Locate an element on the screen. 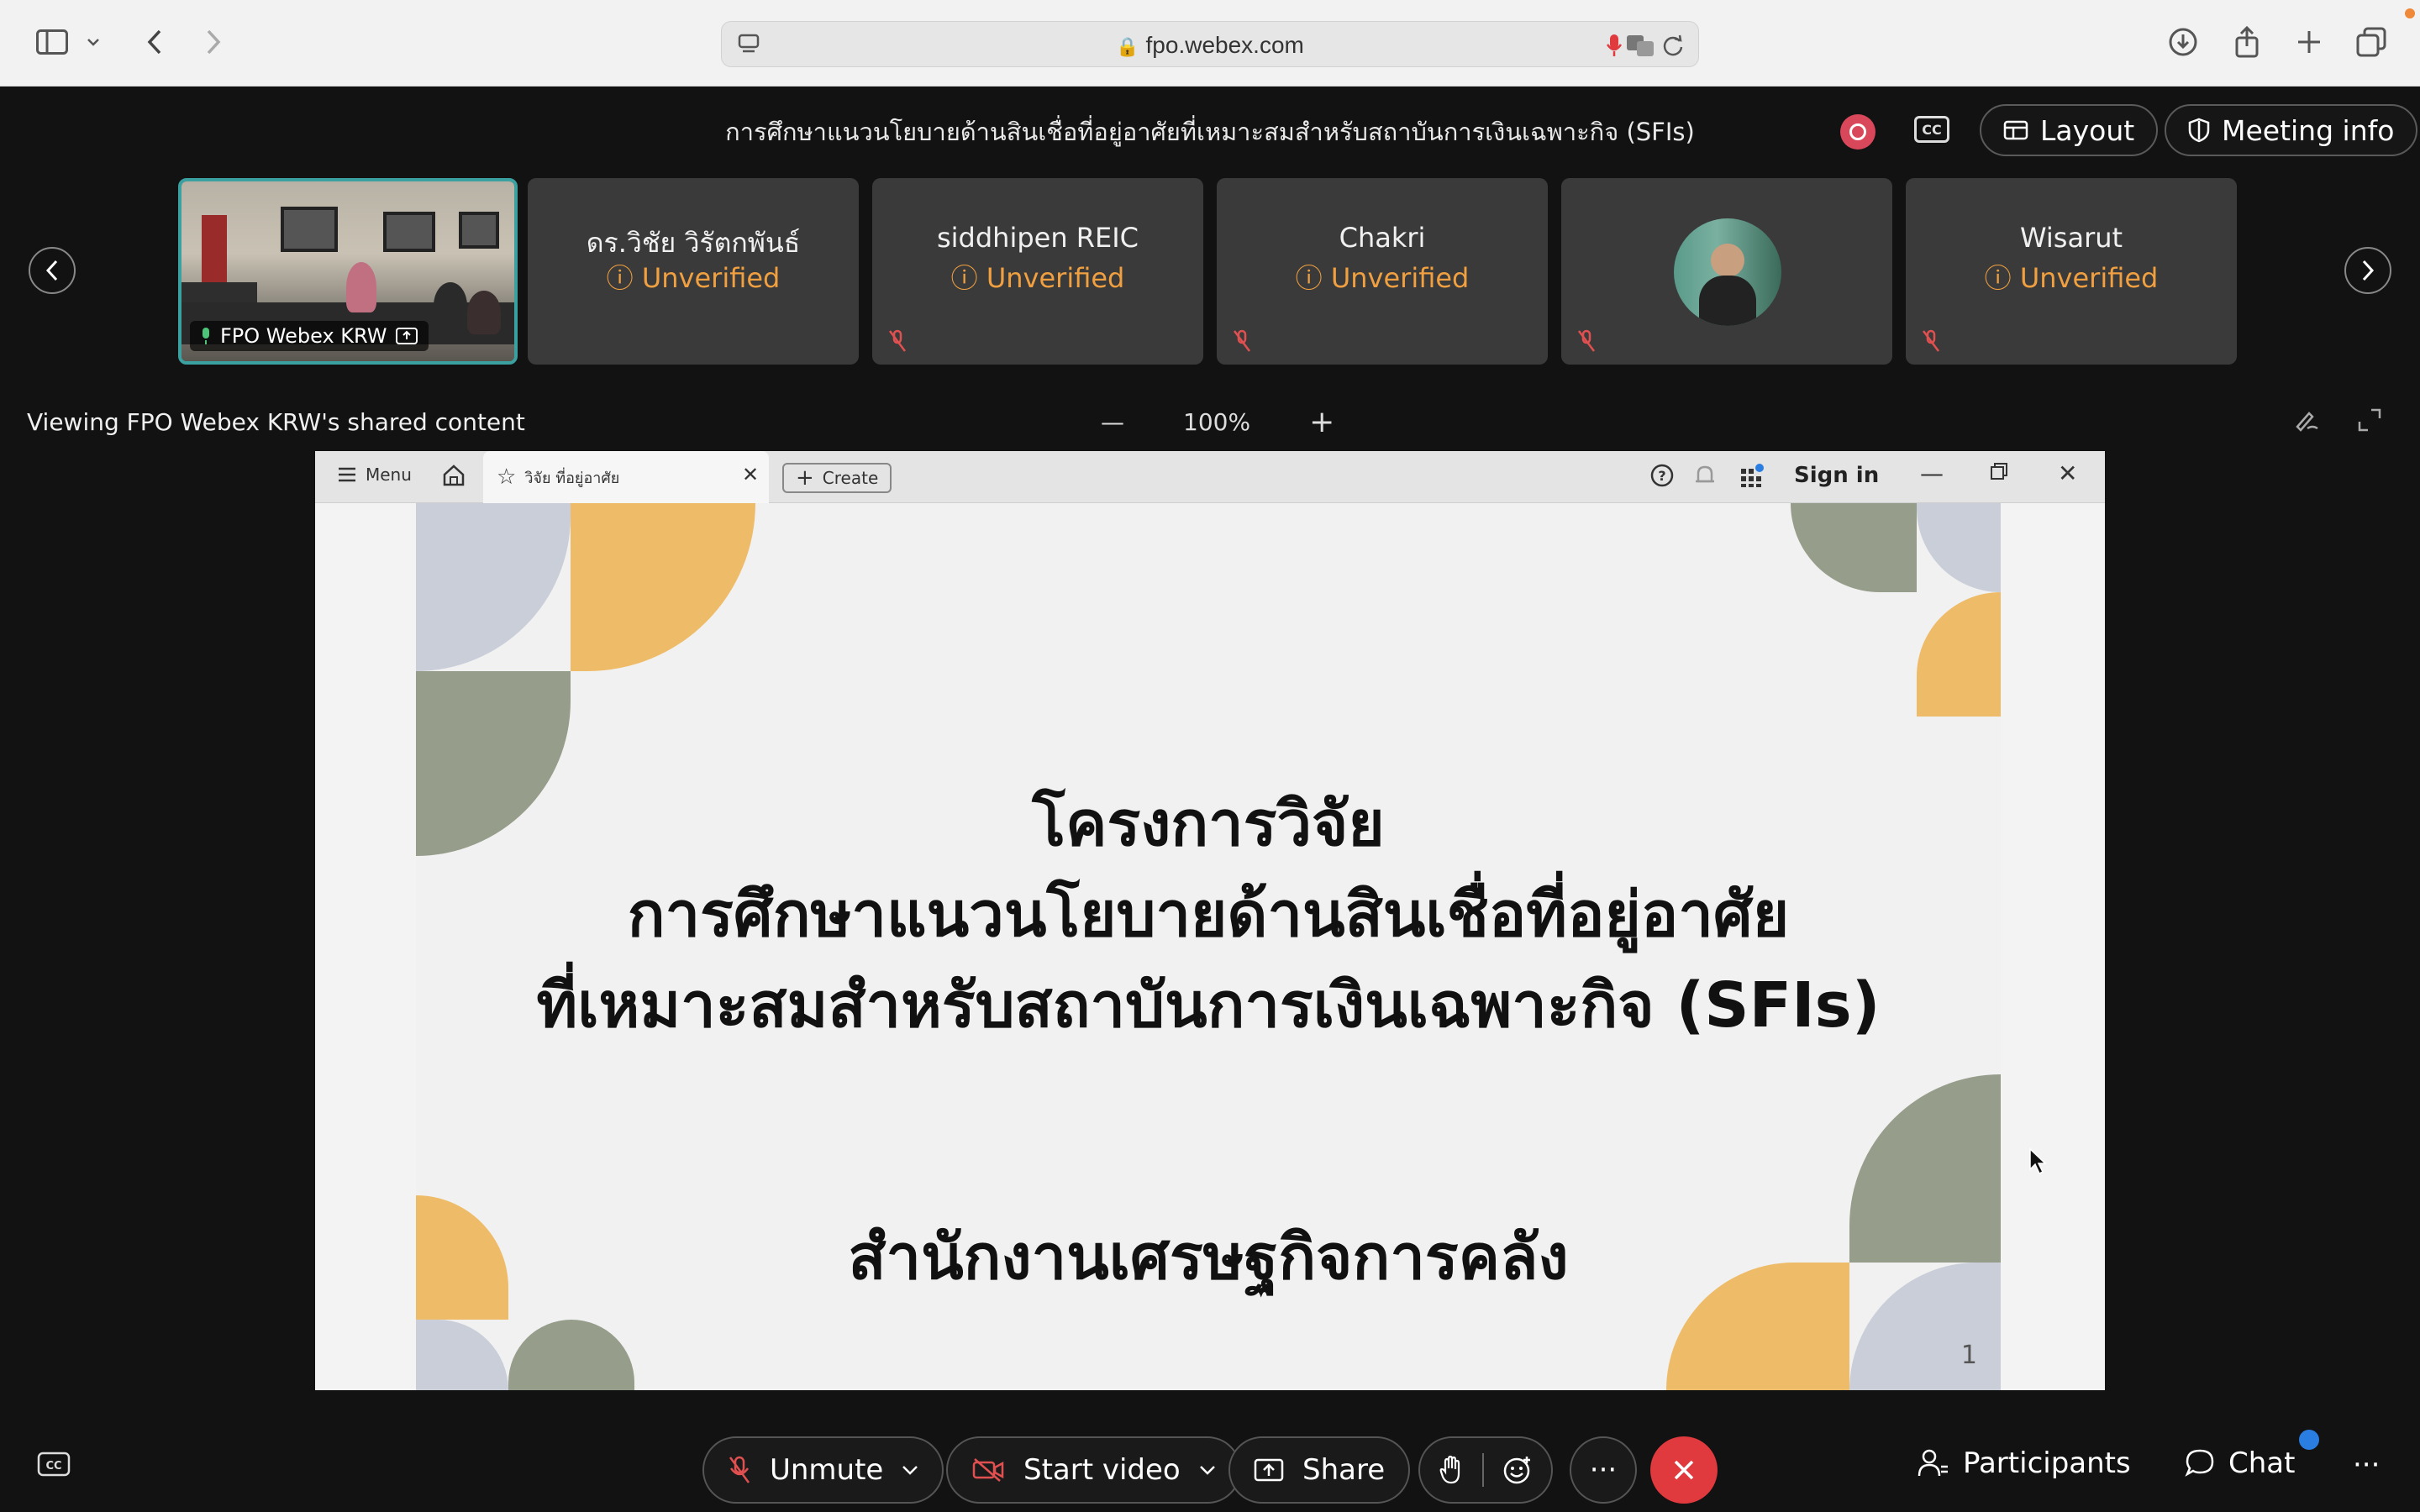 The width and height of the screenshot is (2420, 1512). participants-icon is located at coordinates (1933, 1463).